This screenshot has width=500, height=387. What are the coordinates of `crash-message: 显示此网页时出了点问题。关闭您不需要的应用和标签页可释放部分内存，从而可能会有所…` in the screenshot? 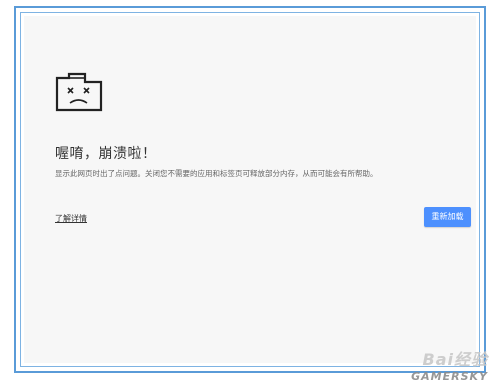 It's located at (216, 173).